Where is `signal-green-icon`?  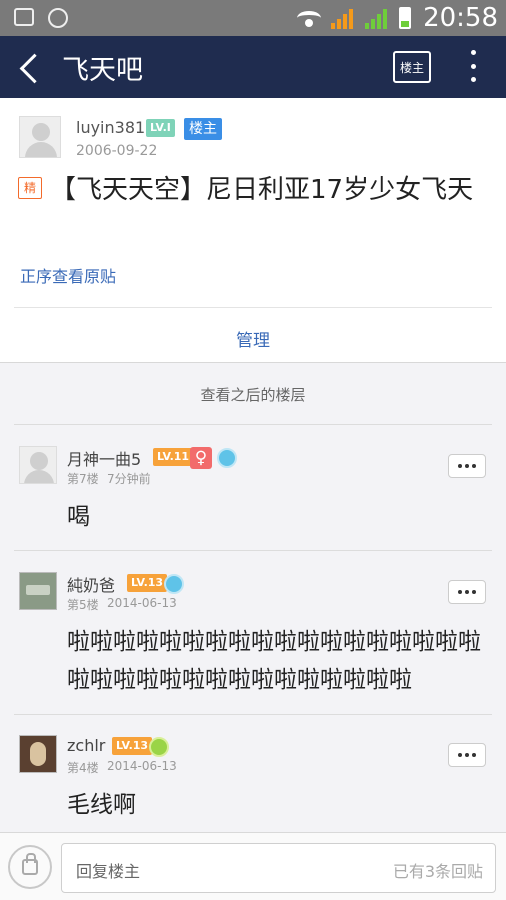 signal-green-icon is located at coordinates (378, 18).